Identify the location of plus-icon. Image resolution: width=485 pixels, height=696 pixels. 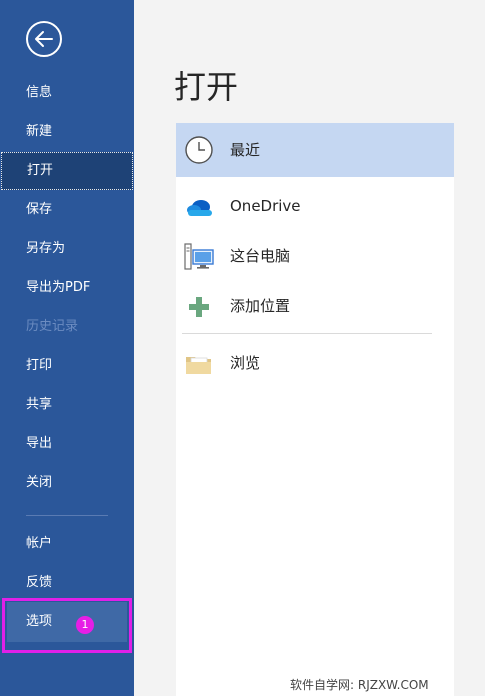
(199, 307).